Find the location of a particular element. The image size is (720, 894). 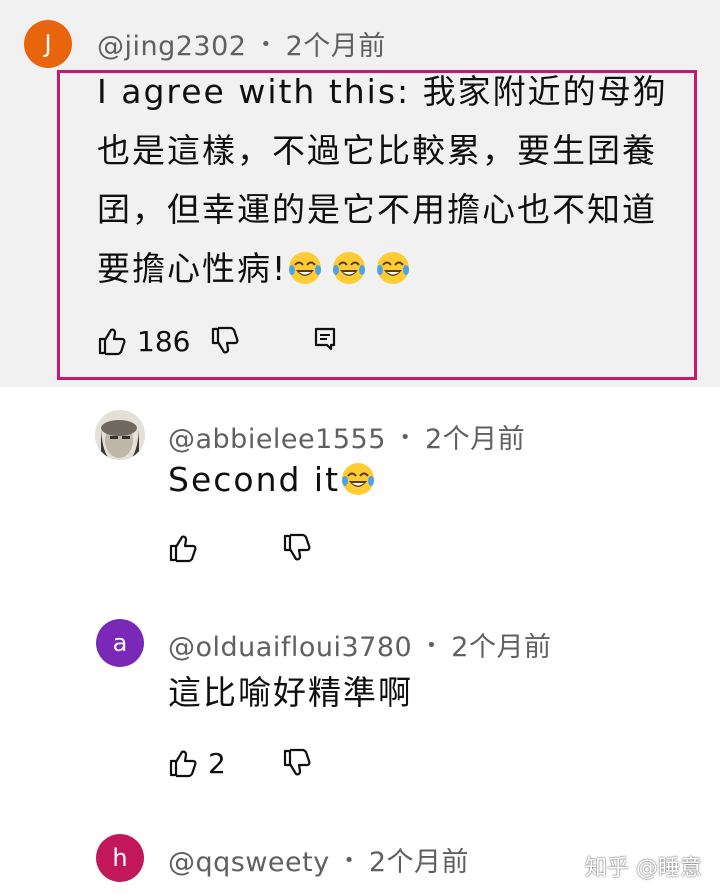

avatar-photo is located at coordinates (120, 435).